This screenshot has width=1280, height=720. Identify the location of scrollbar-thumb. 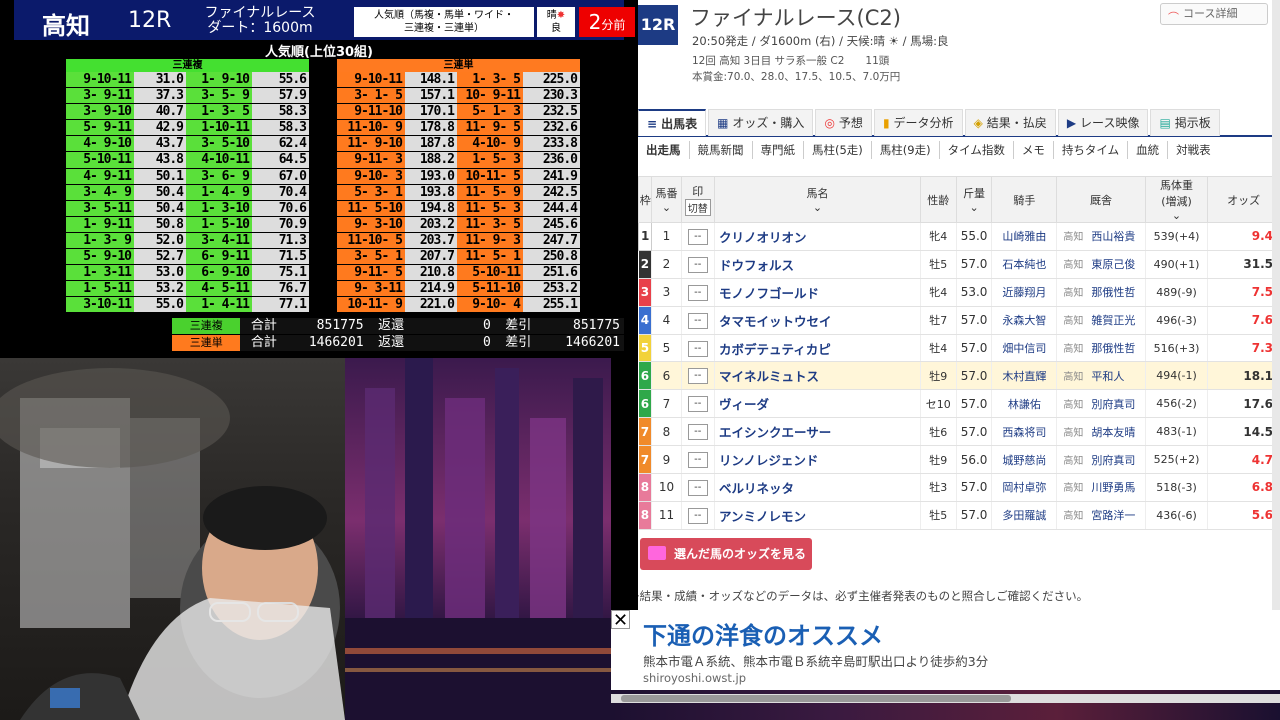
(816, 698).